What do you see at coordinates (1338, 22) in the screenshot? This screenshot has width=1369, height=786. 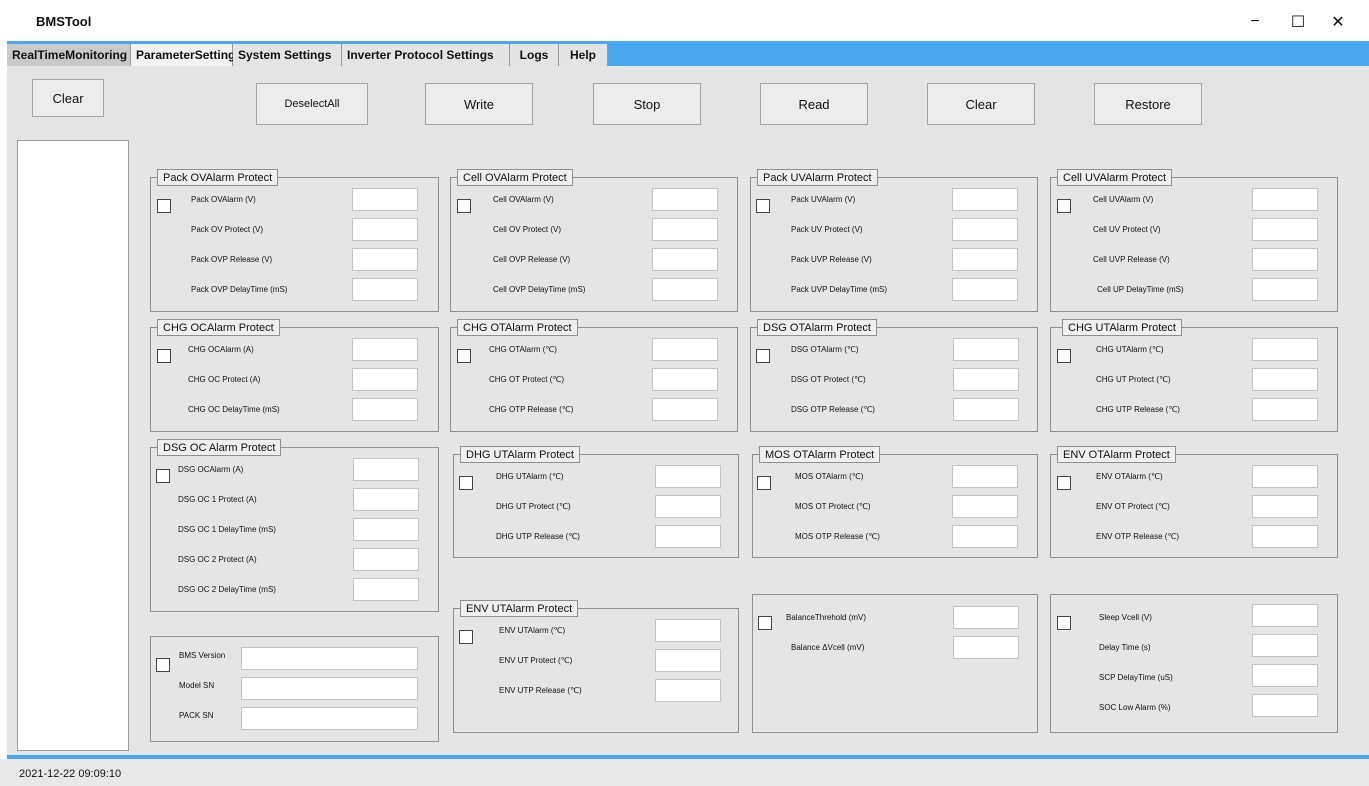 I see `close-button: ✕` at bounding box center [1338, 22].